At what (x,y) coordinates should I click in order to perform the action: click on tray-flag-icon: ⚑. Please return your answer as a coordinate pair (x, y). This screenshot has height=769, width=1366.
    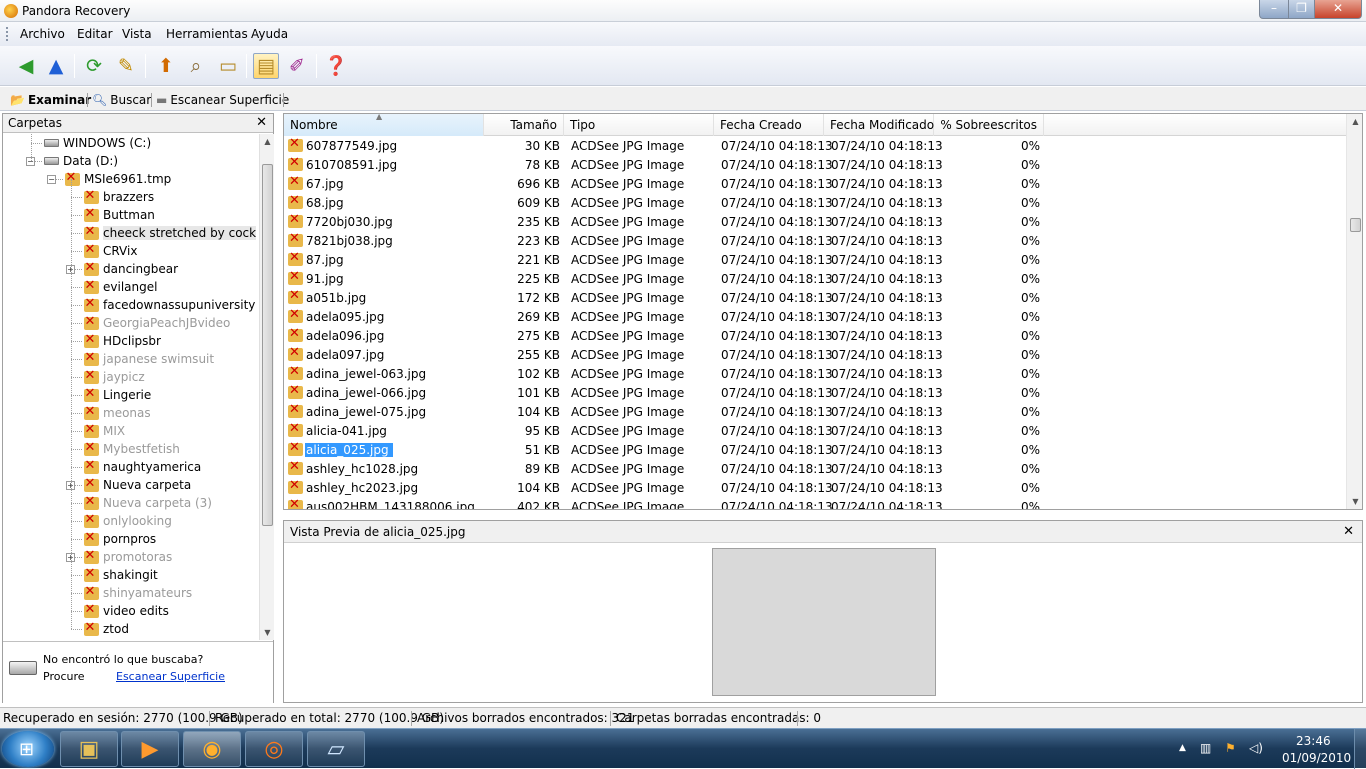
    Looking at the image, I should click on (1230, 748).